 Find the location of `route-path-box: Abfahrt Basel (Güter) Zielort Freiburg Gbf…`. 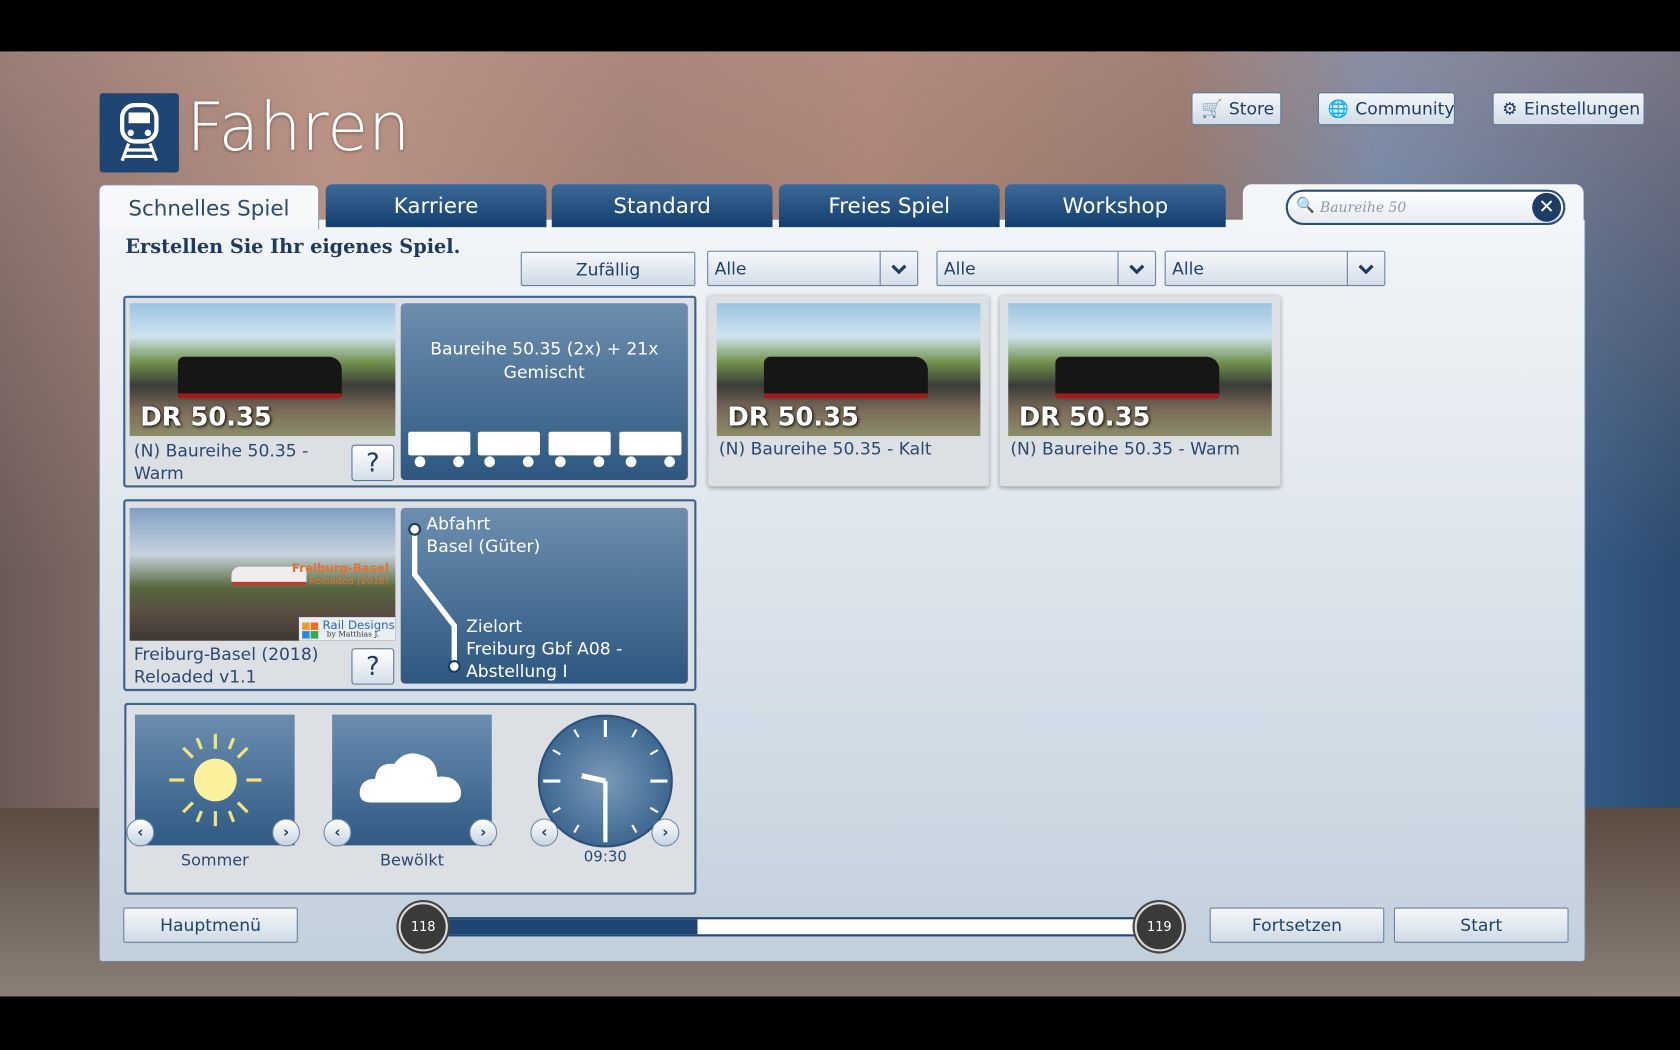

route-path-box: Abfahrt Basel (Güter) Zielort Freiburg Gbf… is located at coordinates (544, 595).